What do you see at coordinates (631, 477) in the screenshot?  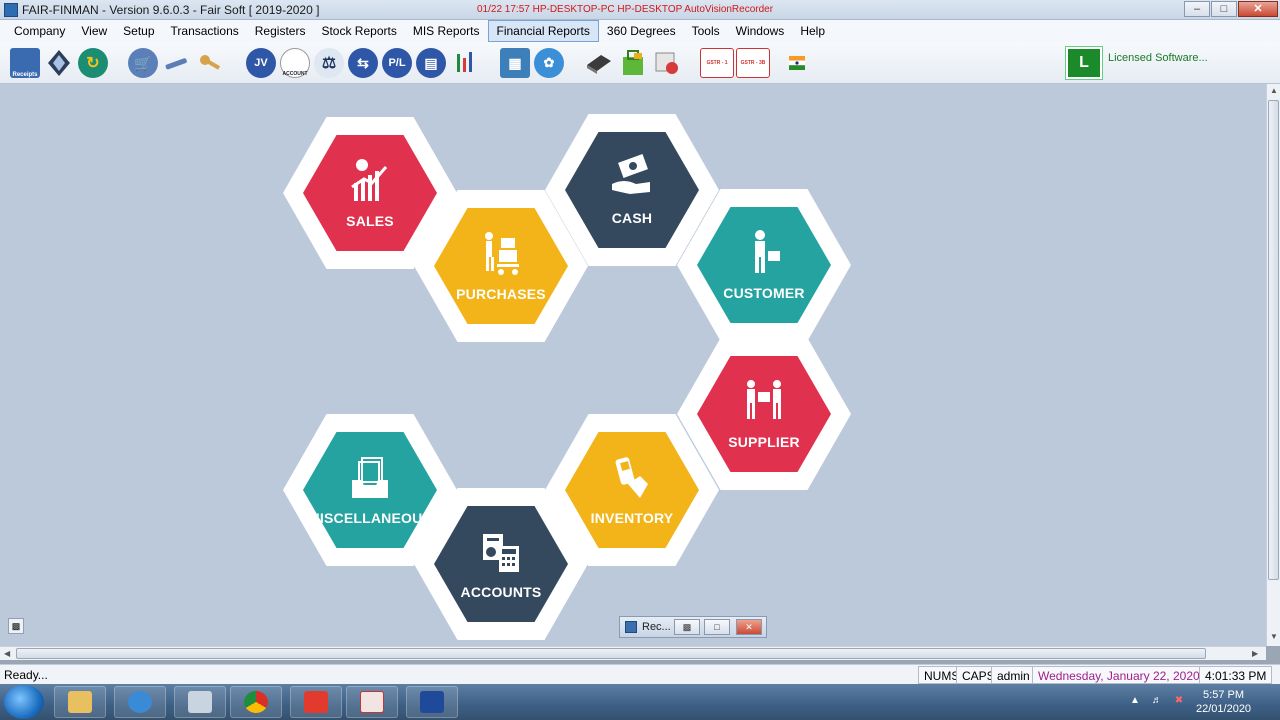 I see `scanner-icon` at bounding box center [631, 477].